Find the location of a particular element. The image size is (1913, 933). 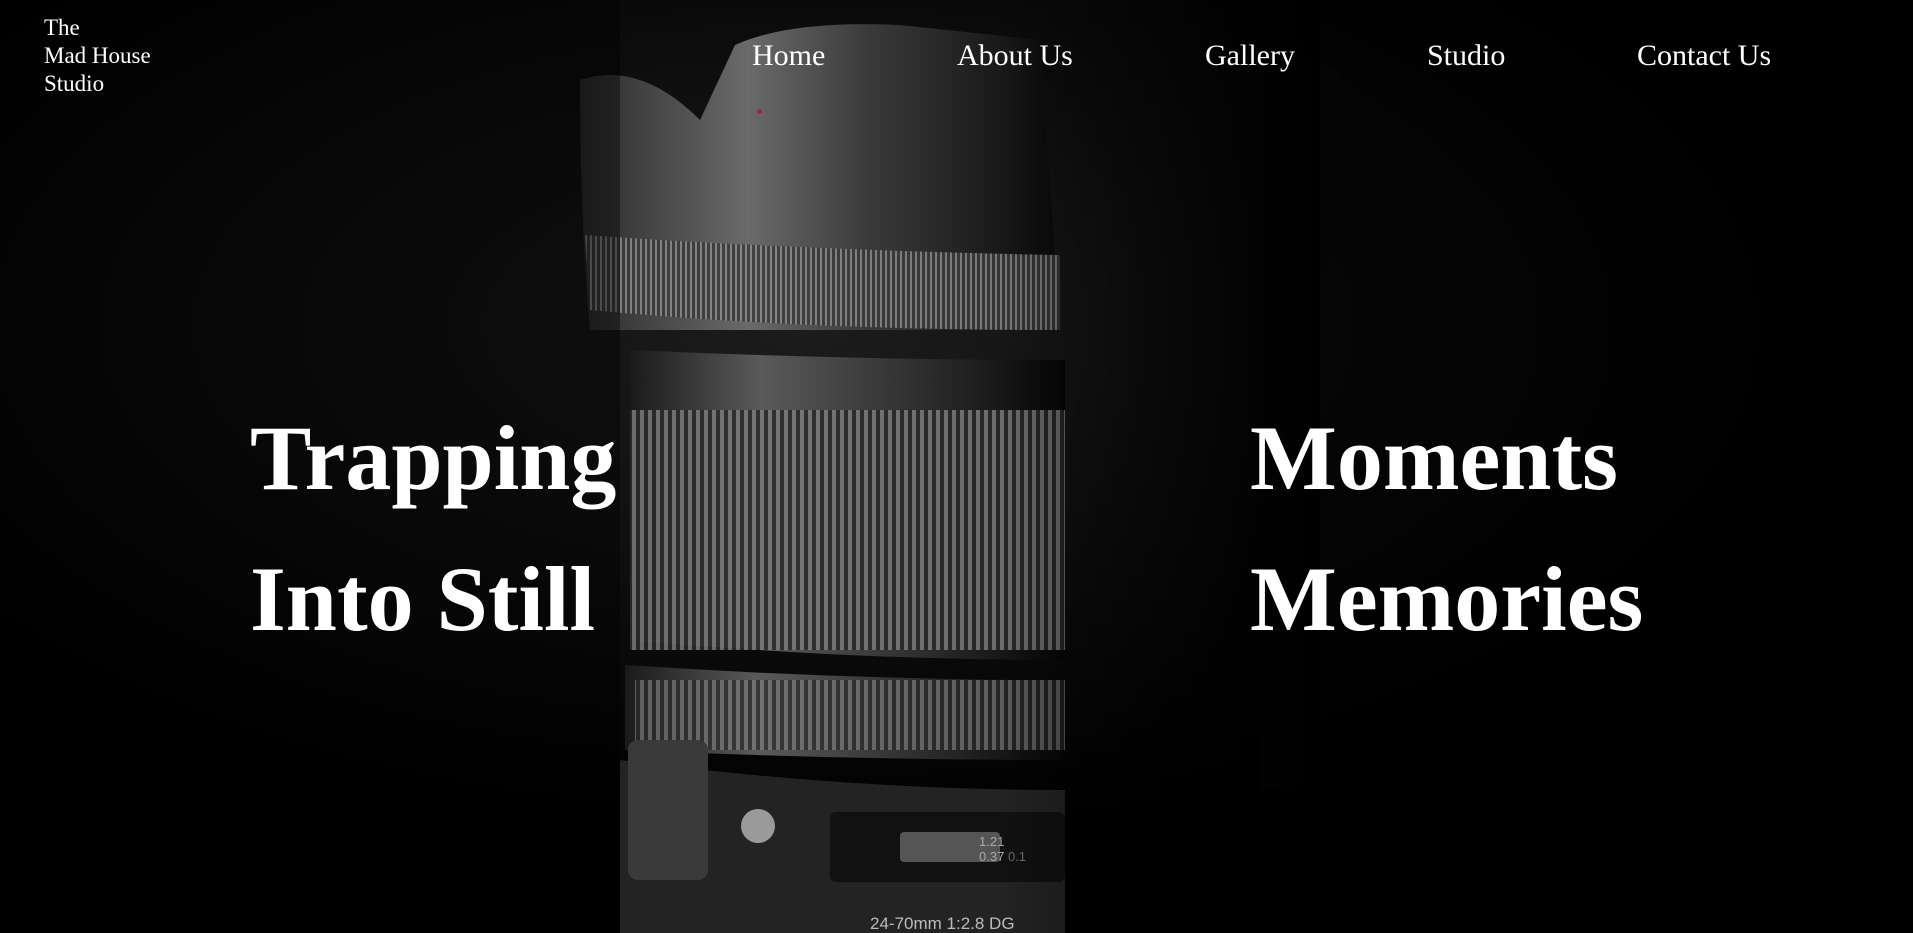

nav-link-home: Home is located at coordinates (788, 56).